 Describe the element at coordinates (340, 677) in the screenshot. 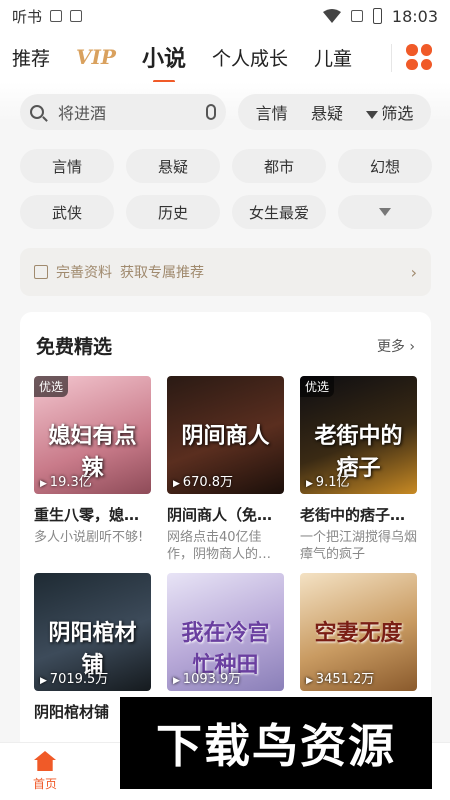

I see `play-count: 3451.2万` at that location.